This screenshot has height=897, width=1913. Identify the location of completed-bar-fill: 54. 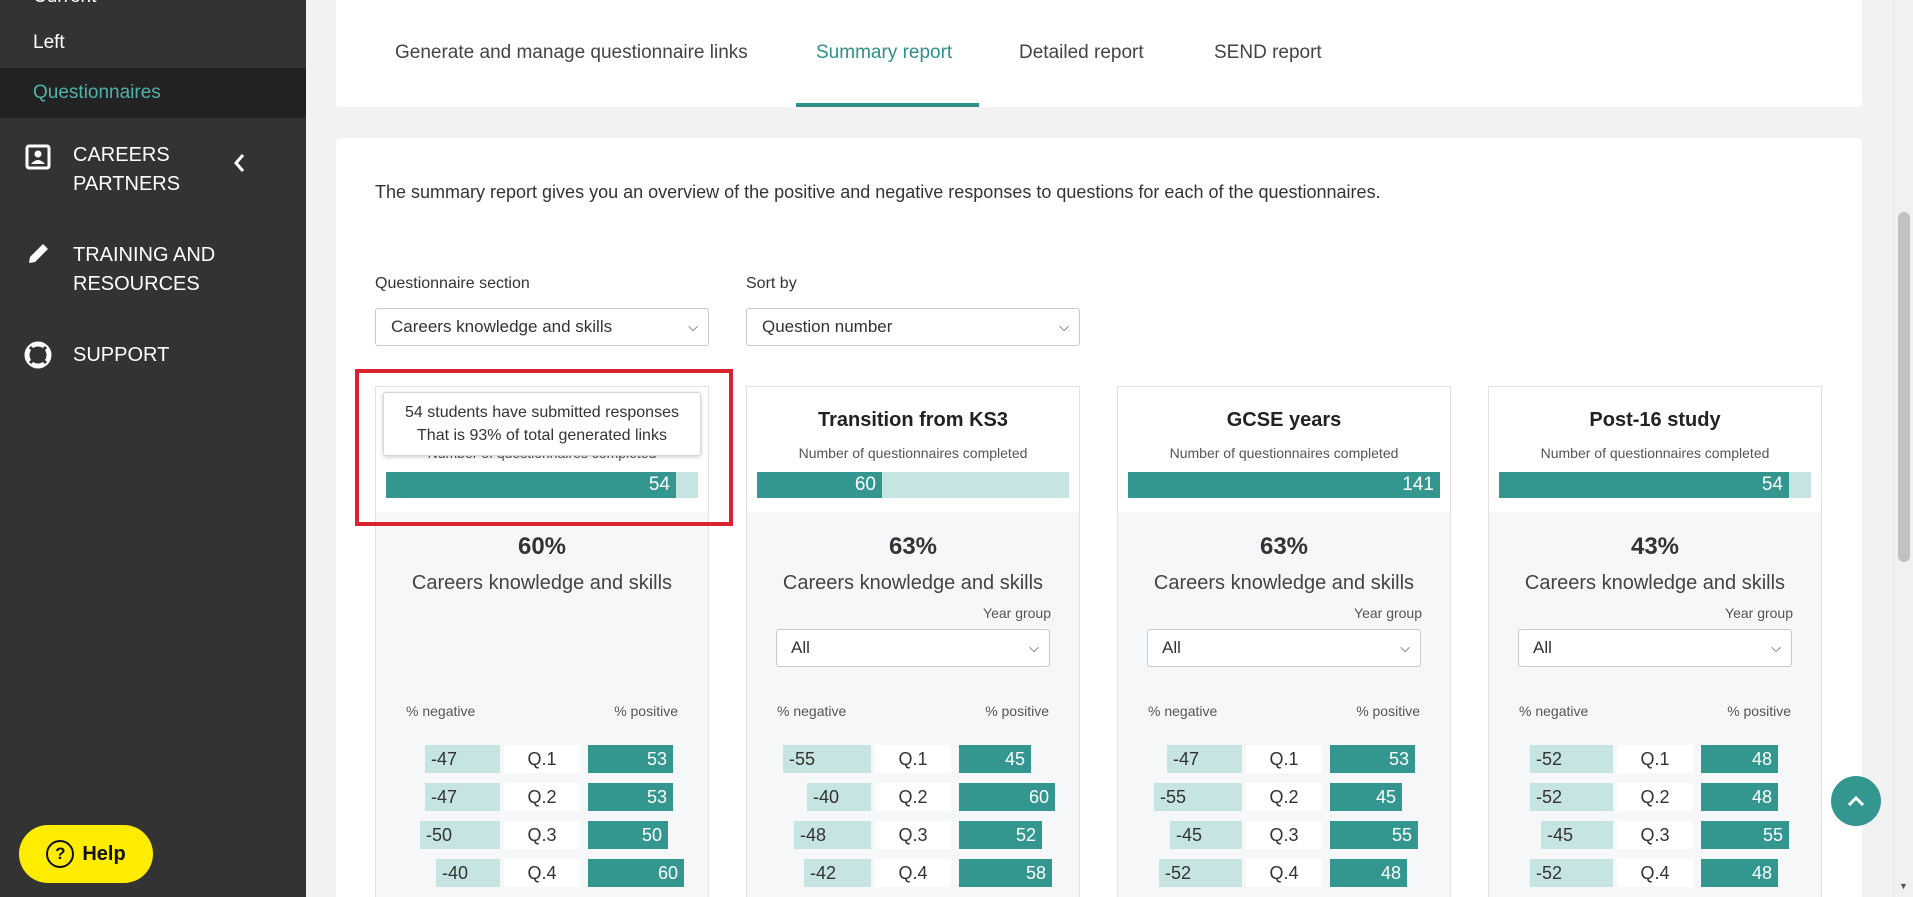
(1644, 485).